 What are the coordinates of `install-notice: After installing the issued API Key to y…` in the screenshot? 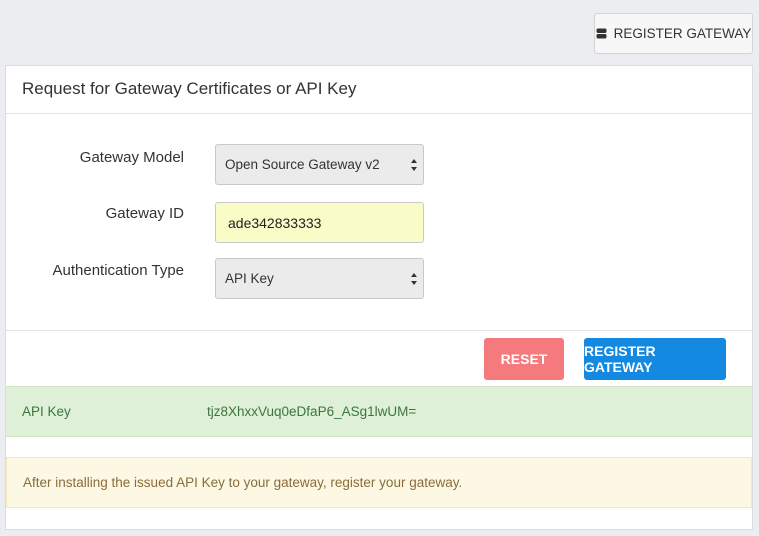 It's located at (379, 482).